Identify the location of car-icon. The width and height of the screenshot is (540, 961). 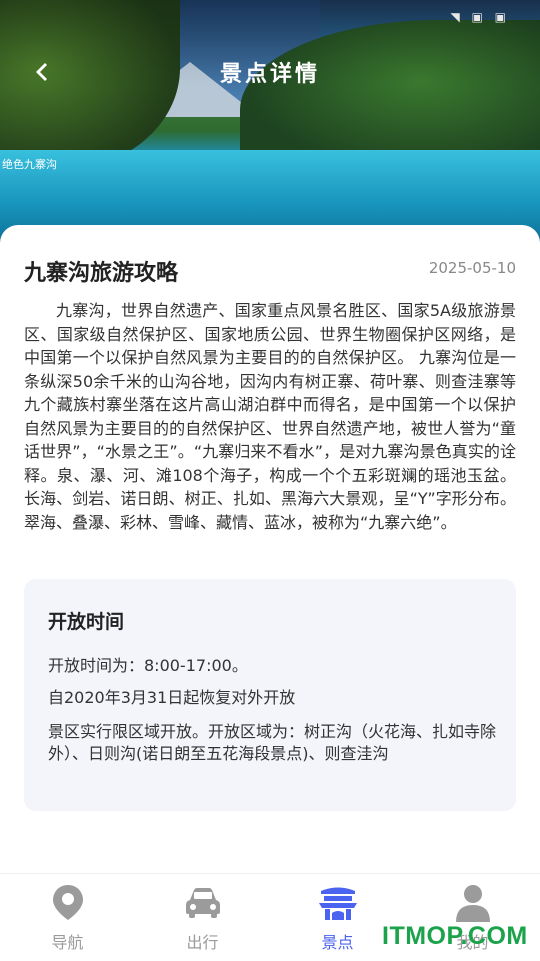
(202, 903).